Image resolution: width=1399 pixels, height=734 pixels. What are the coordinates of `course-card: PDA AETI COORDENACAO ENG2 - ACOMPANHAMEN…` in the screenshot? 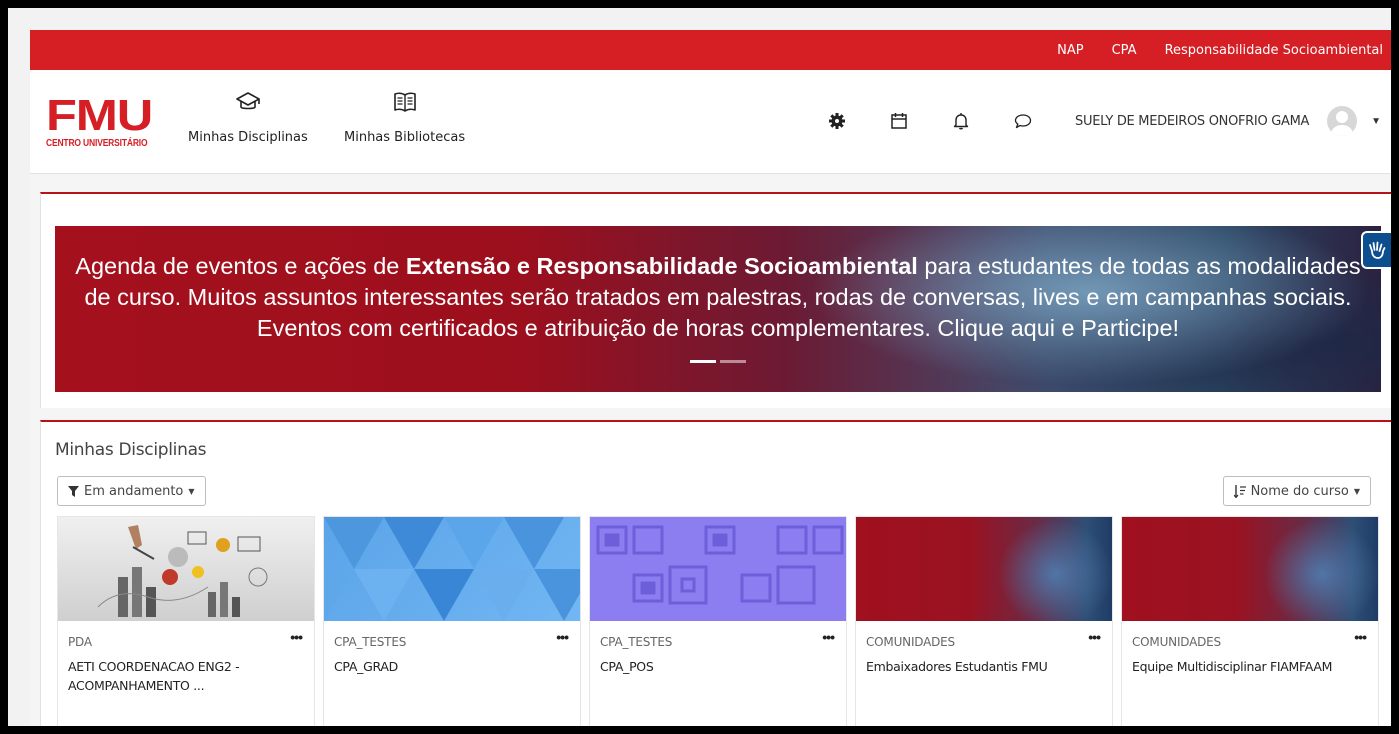 It's located at (186, 621).